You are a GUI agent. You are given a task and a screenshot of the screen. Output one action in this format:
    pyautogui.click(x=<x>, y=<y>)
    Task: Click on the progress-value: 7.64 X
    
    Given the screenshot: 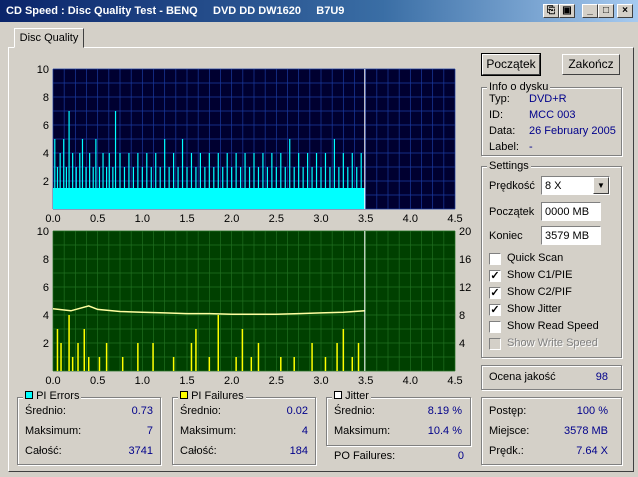 What is the action you would take?
    pyautogui.click(x=592, y=451)
    